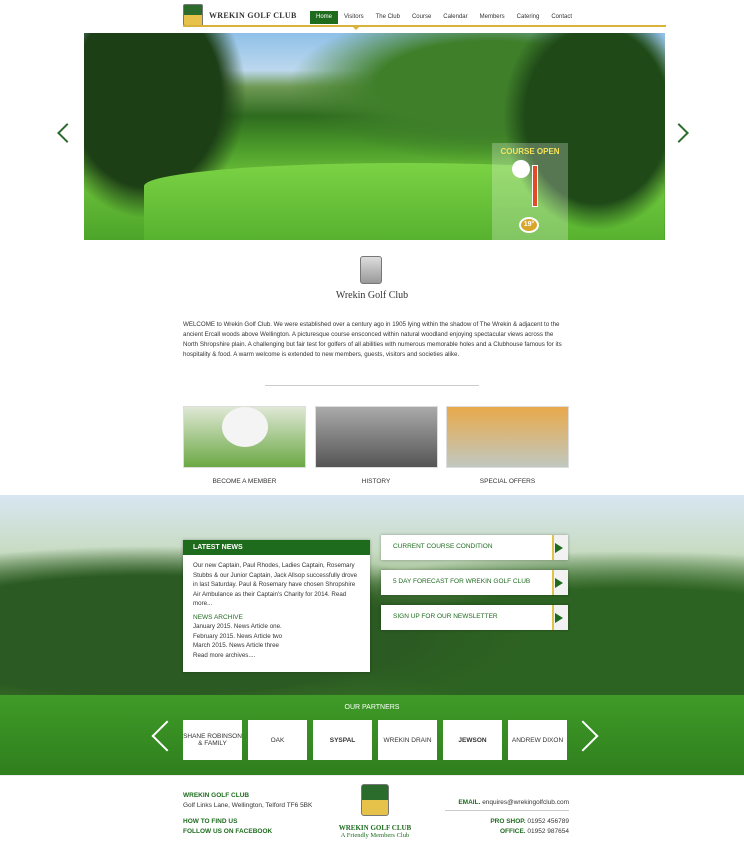 The height and width of the screenshot is (850, 744). Describe the element at coordinates (376, 481) in the screenshot. I see `card-label: HISTORY` at that location.